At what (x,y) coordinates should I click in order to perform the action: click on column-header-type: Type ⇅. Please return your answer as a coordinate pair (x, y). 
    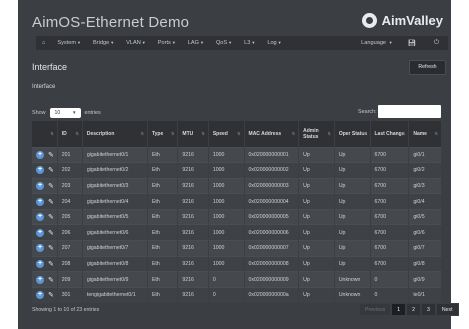
    Looking at the image, I should click on (163, 134).